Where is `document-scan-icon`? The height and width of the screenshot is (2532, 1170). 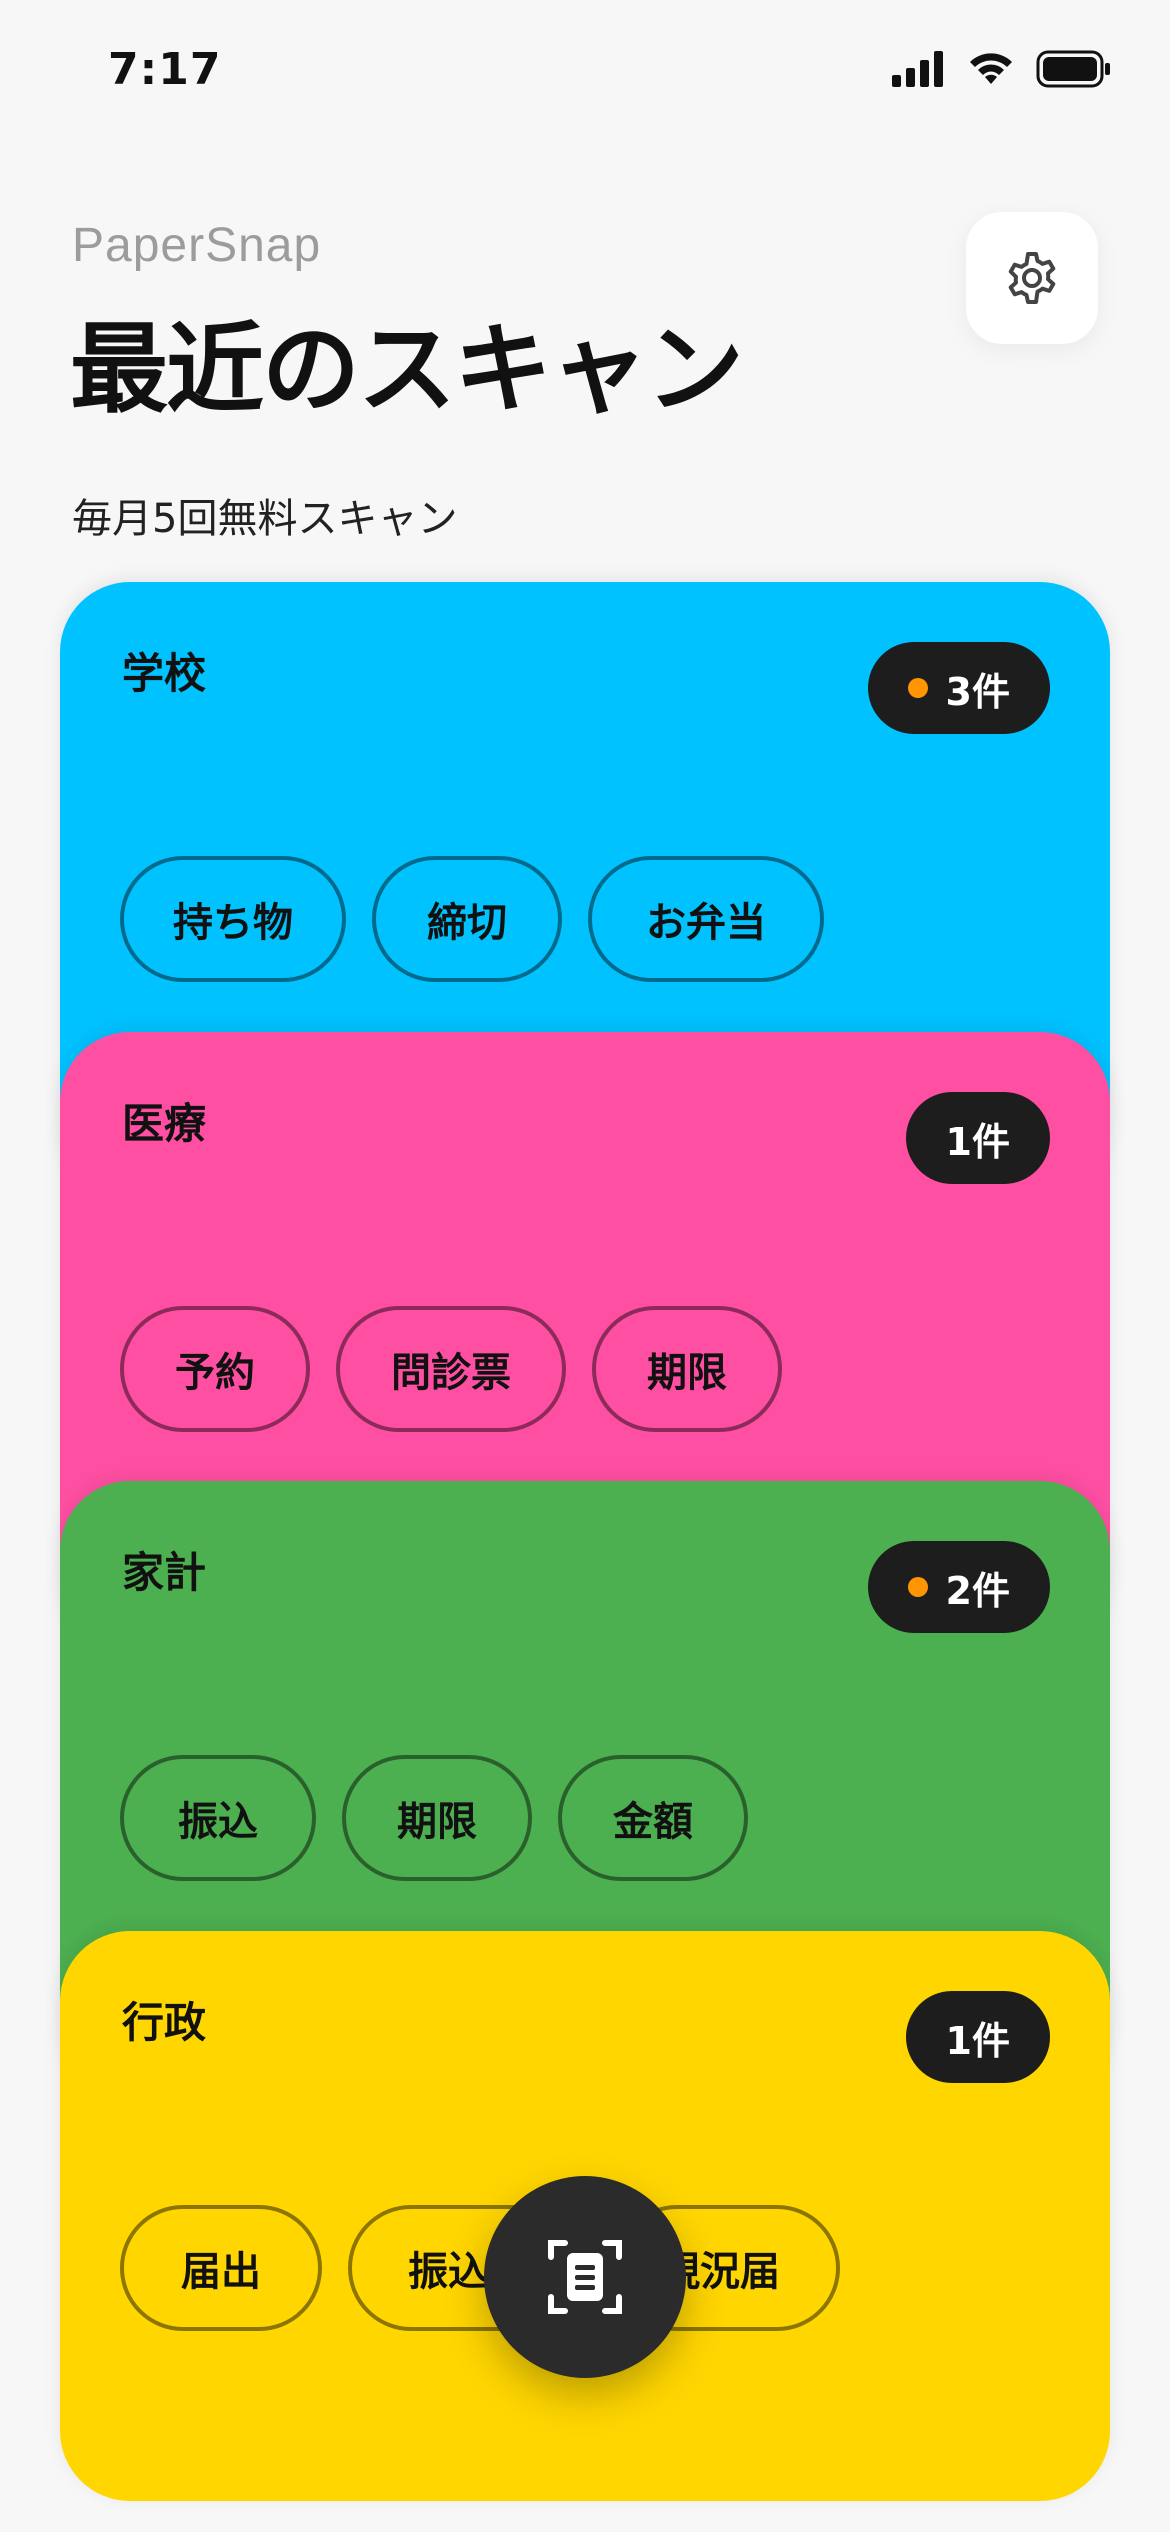 document-scan-icon is located at coordinates (585, 2277).